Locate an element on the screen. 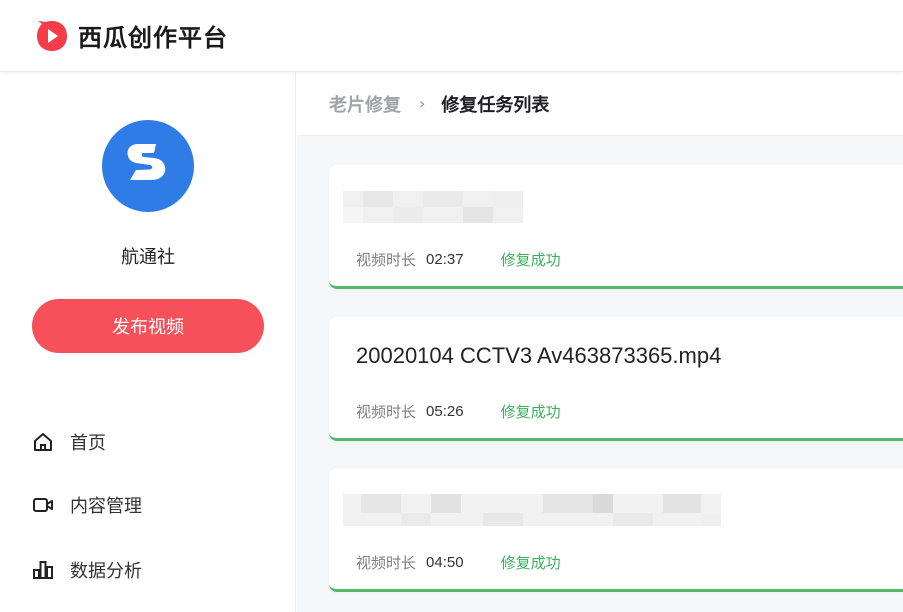 The image size is (903, 612). publish-video-button: 发布视频 is located at coordinates (148, 326).